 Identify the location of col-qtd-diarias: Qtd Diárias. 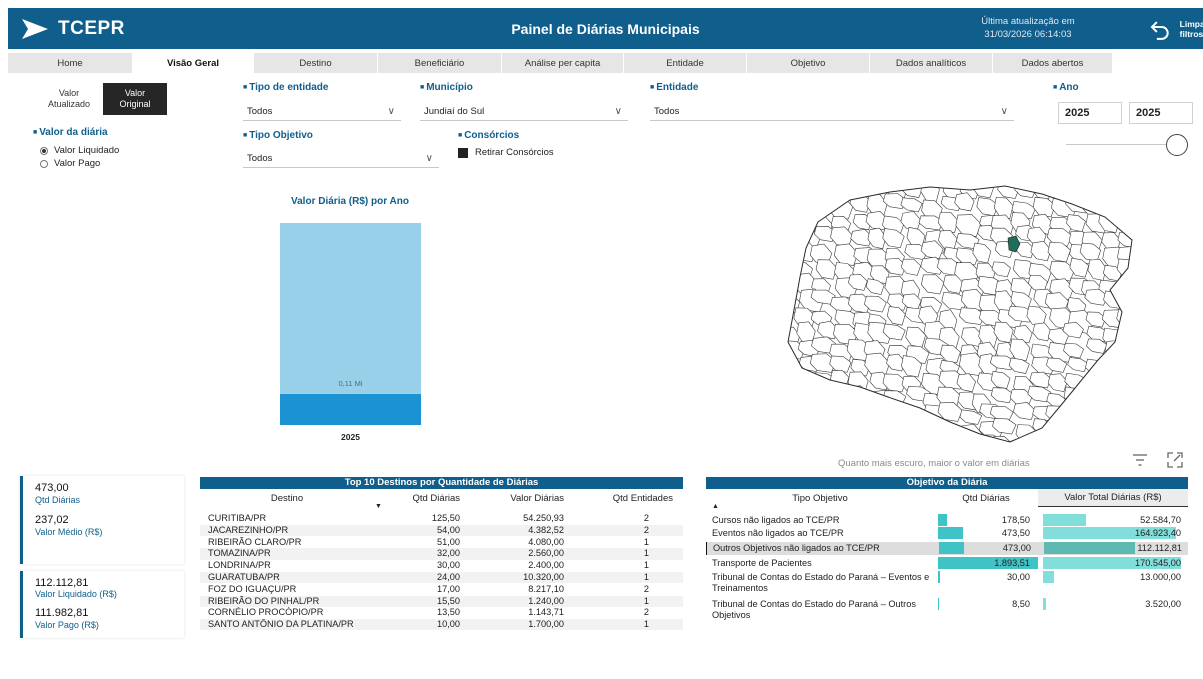
(420, 498).